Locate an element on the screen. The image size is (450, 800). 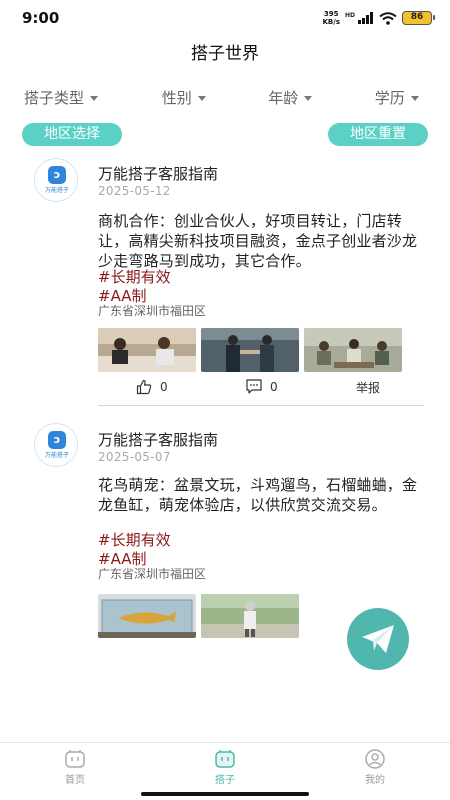
region-row: 地区选择 地区重置 is located at coordinates (225, 135).